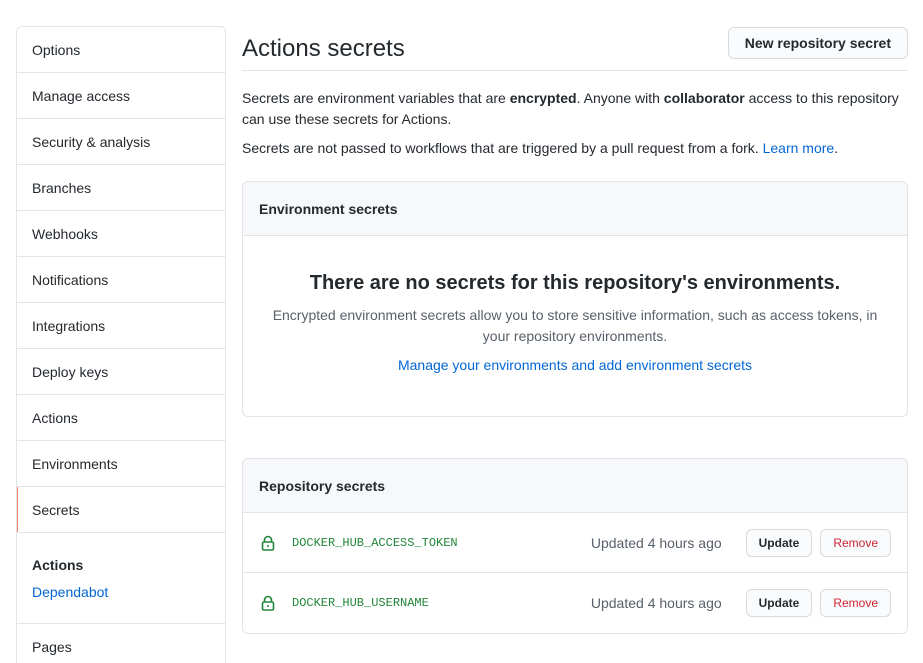 The image size is (923, 663). Describe the element at coordinates (543, 98) in the screenshot. I see `description-emphasis: encrypted` at that location.